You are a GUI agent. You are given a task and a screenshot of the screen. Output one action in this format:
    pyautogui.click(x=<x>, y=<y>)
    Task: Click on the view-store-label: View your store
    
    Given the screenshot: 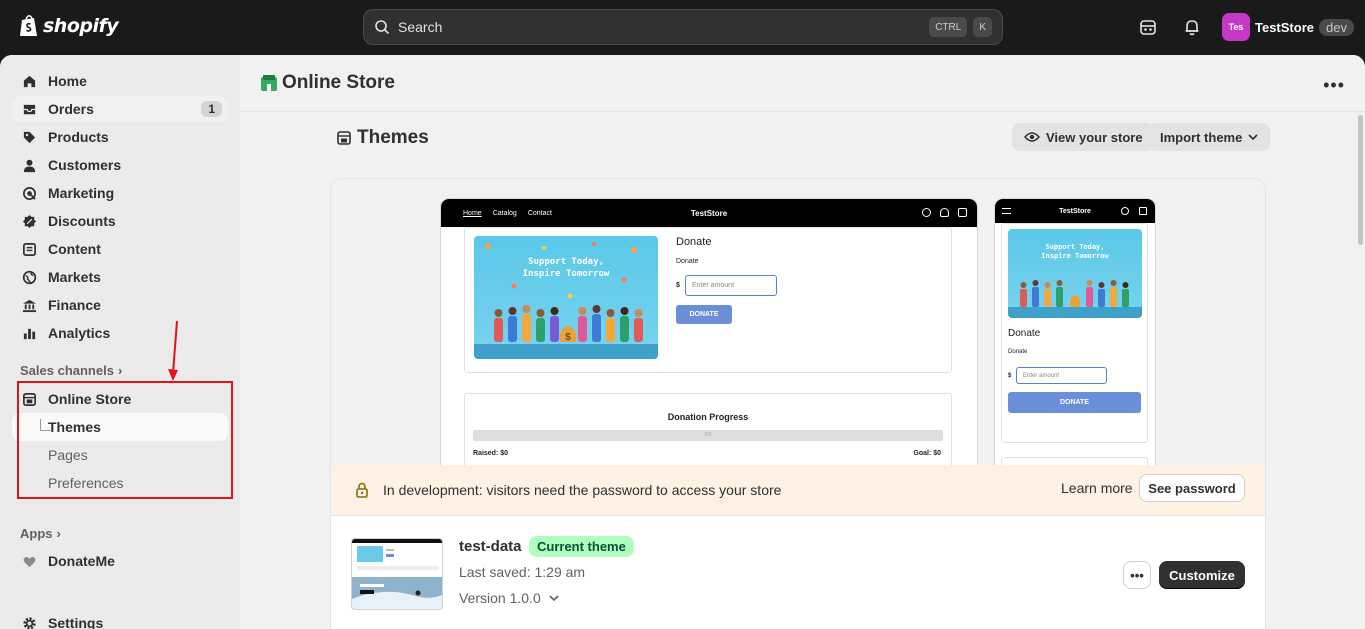 What is the action you would take?
    pyautogui.click(x=1094, y=137)
    